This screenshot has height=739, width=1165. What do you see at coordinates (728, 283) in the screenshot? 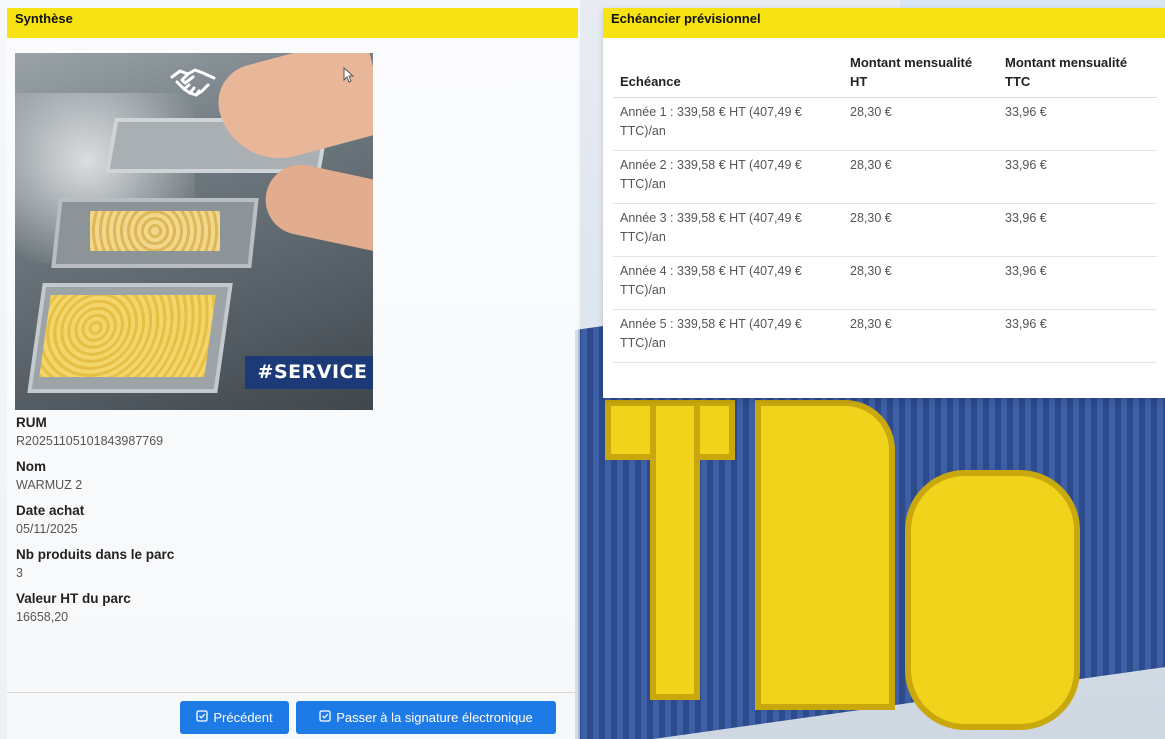
I see `table-cell: Année 4 : 339,58 € HT (407,49 € TTC)/an` at bounding box center [728, 283].